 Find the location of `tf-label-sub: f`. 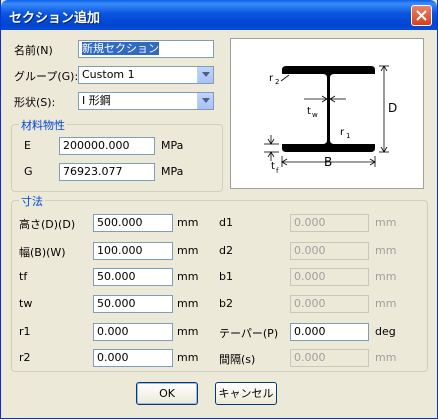

tf-label-sub: f is located at coordinates (277, 171).